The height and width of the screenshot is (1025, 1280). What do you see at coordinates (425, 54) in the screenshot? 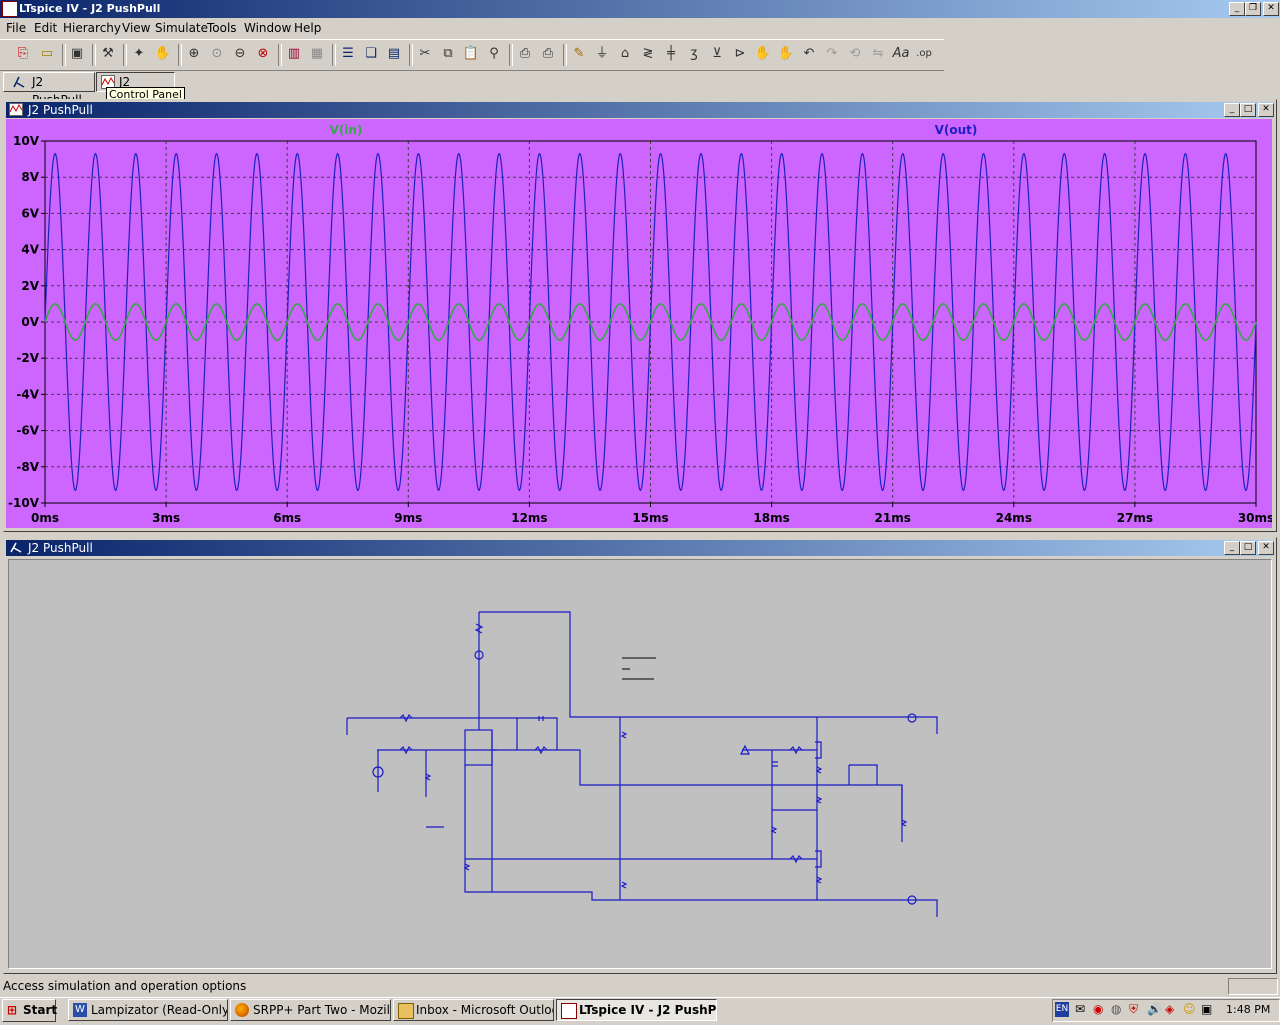
I see `cut-icon: ✂` at bounding box center [425, 54].